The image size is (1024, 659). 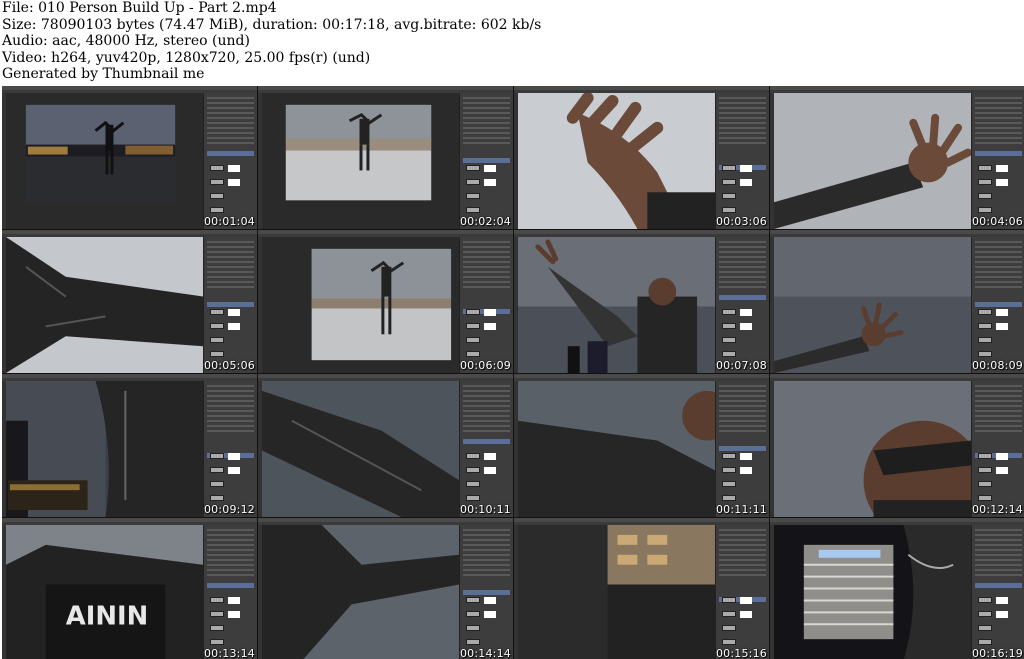 I want to click on thumbnail-frame: 00:05:06, so click(x=130, y=302).